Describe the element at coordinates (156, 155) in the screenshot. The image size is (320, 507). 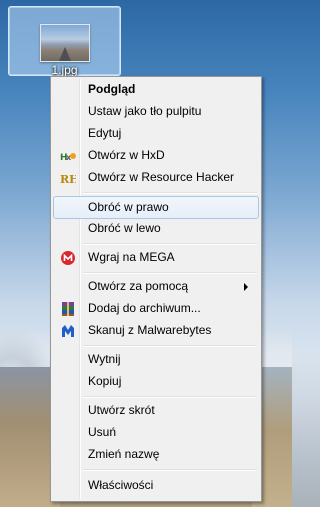
I see `menu-item-open-hxd: H x Otwórz w HxD` at that location.